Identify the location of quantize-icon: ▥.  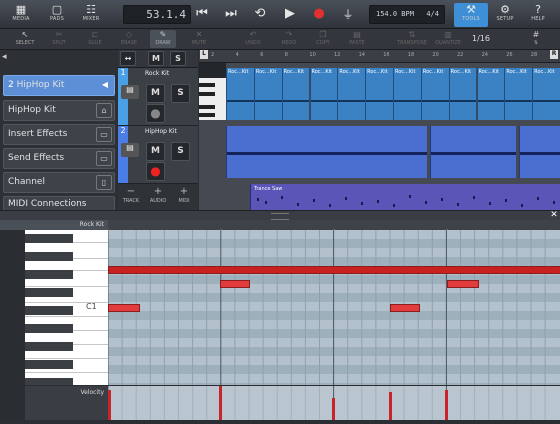
(448, 34).